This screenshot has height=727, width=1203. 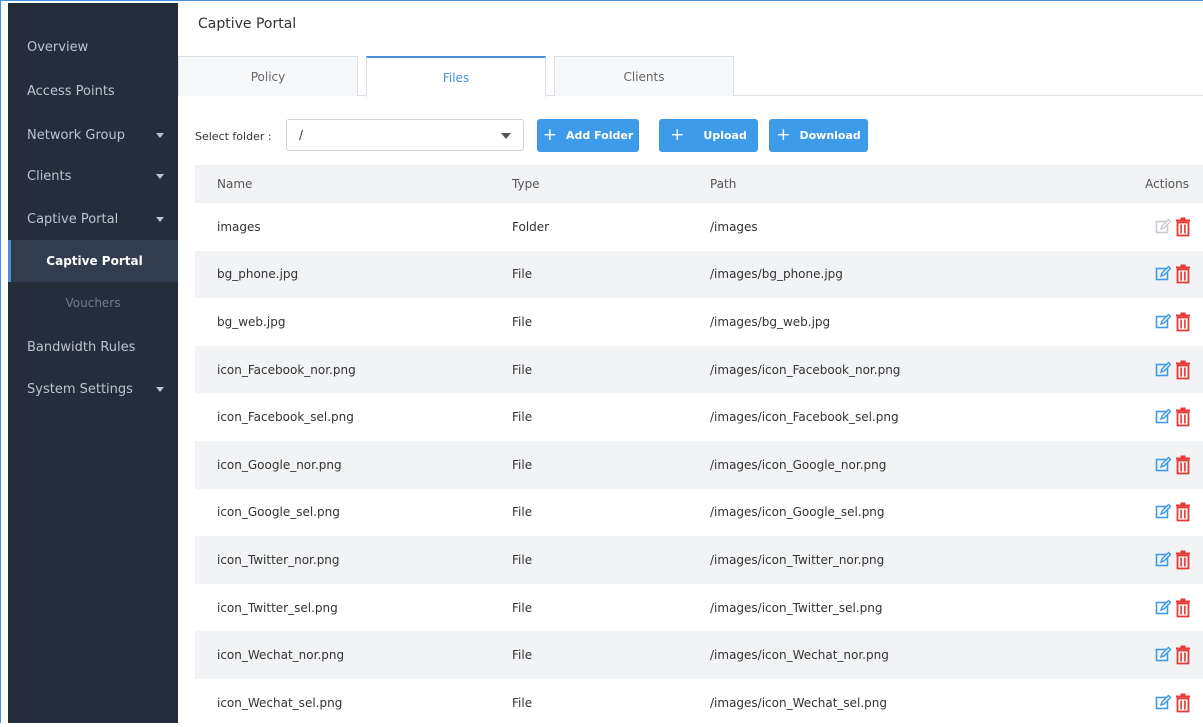 What do you see at coordinates (251, 321) in the screenshot?
I see `file-name-cell: bg_web.jpg` at bounding box center [251, 321].